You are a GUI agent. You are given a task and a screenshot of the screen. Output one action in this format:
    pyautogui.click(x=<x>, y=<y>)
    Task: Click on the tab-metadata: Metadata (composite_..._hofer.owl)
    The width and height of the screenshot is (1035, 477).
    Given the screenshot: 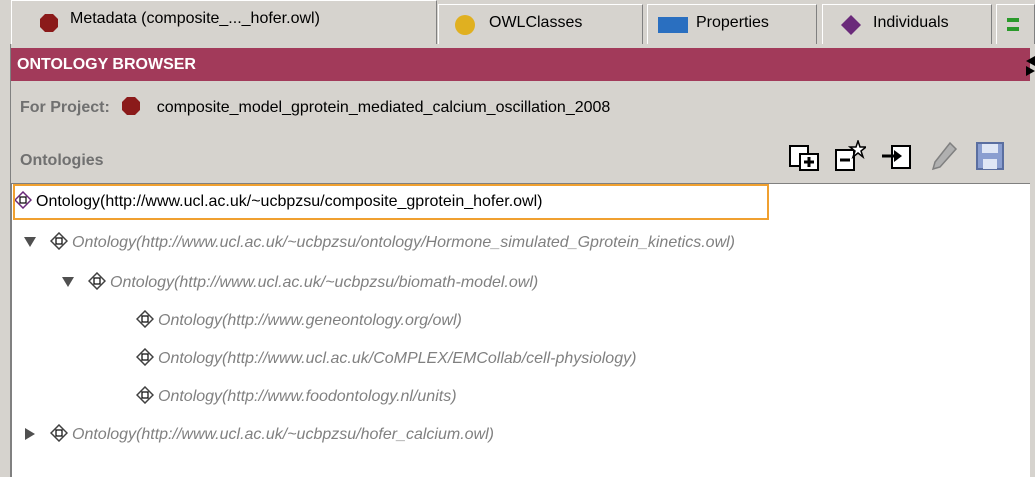 What is the action you would take?
    pyautogui.click(x=224, y=22)
    